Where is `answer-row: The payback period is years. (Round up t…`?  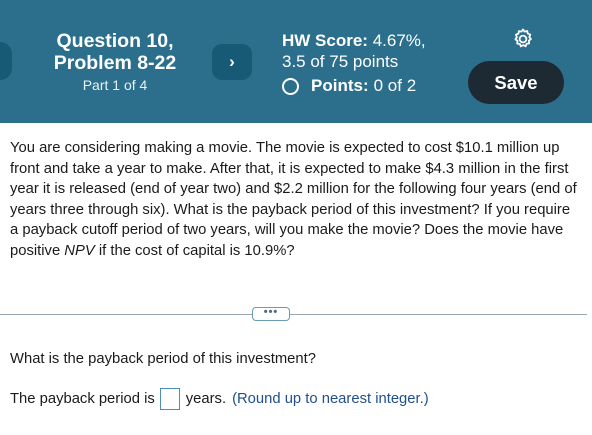
answer-row: The payback period is years. (Round up t… is located at coordinates (219, 399).